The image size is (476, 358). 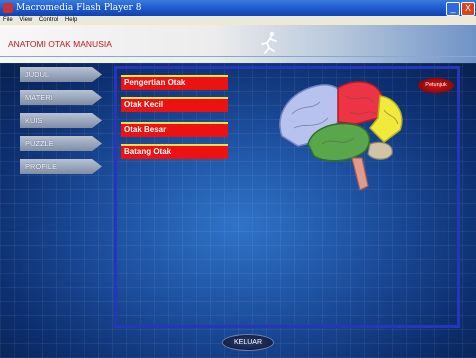 What do you see at coordinates (25, 20) in the screenshot?
I see `menu-view: View` at bounding box center [25, 20].